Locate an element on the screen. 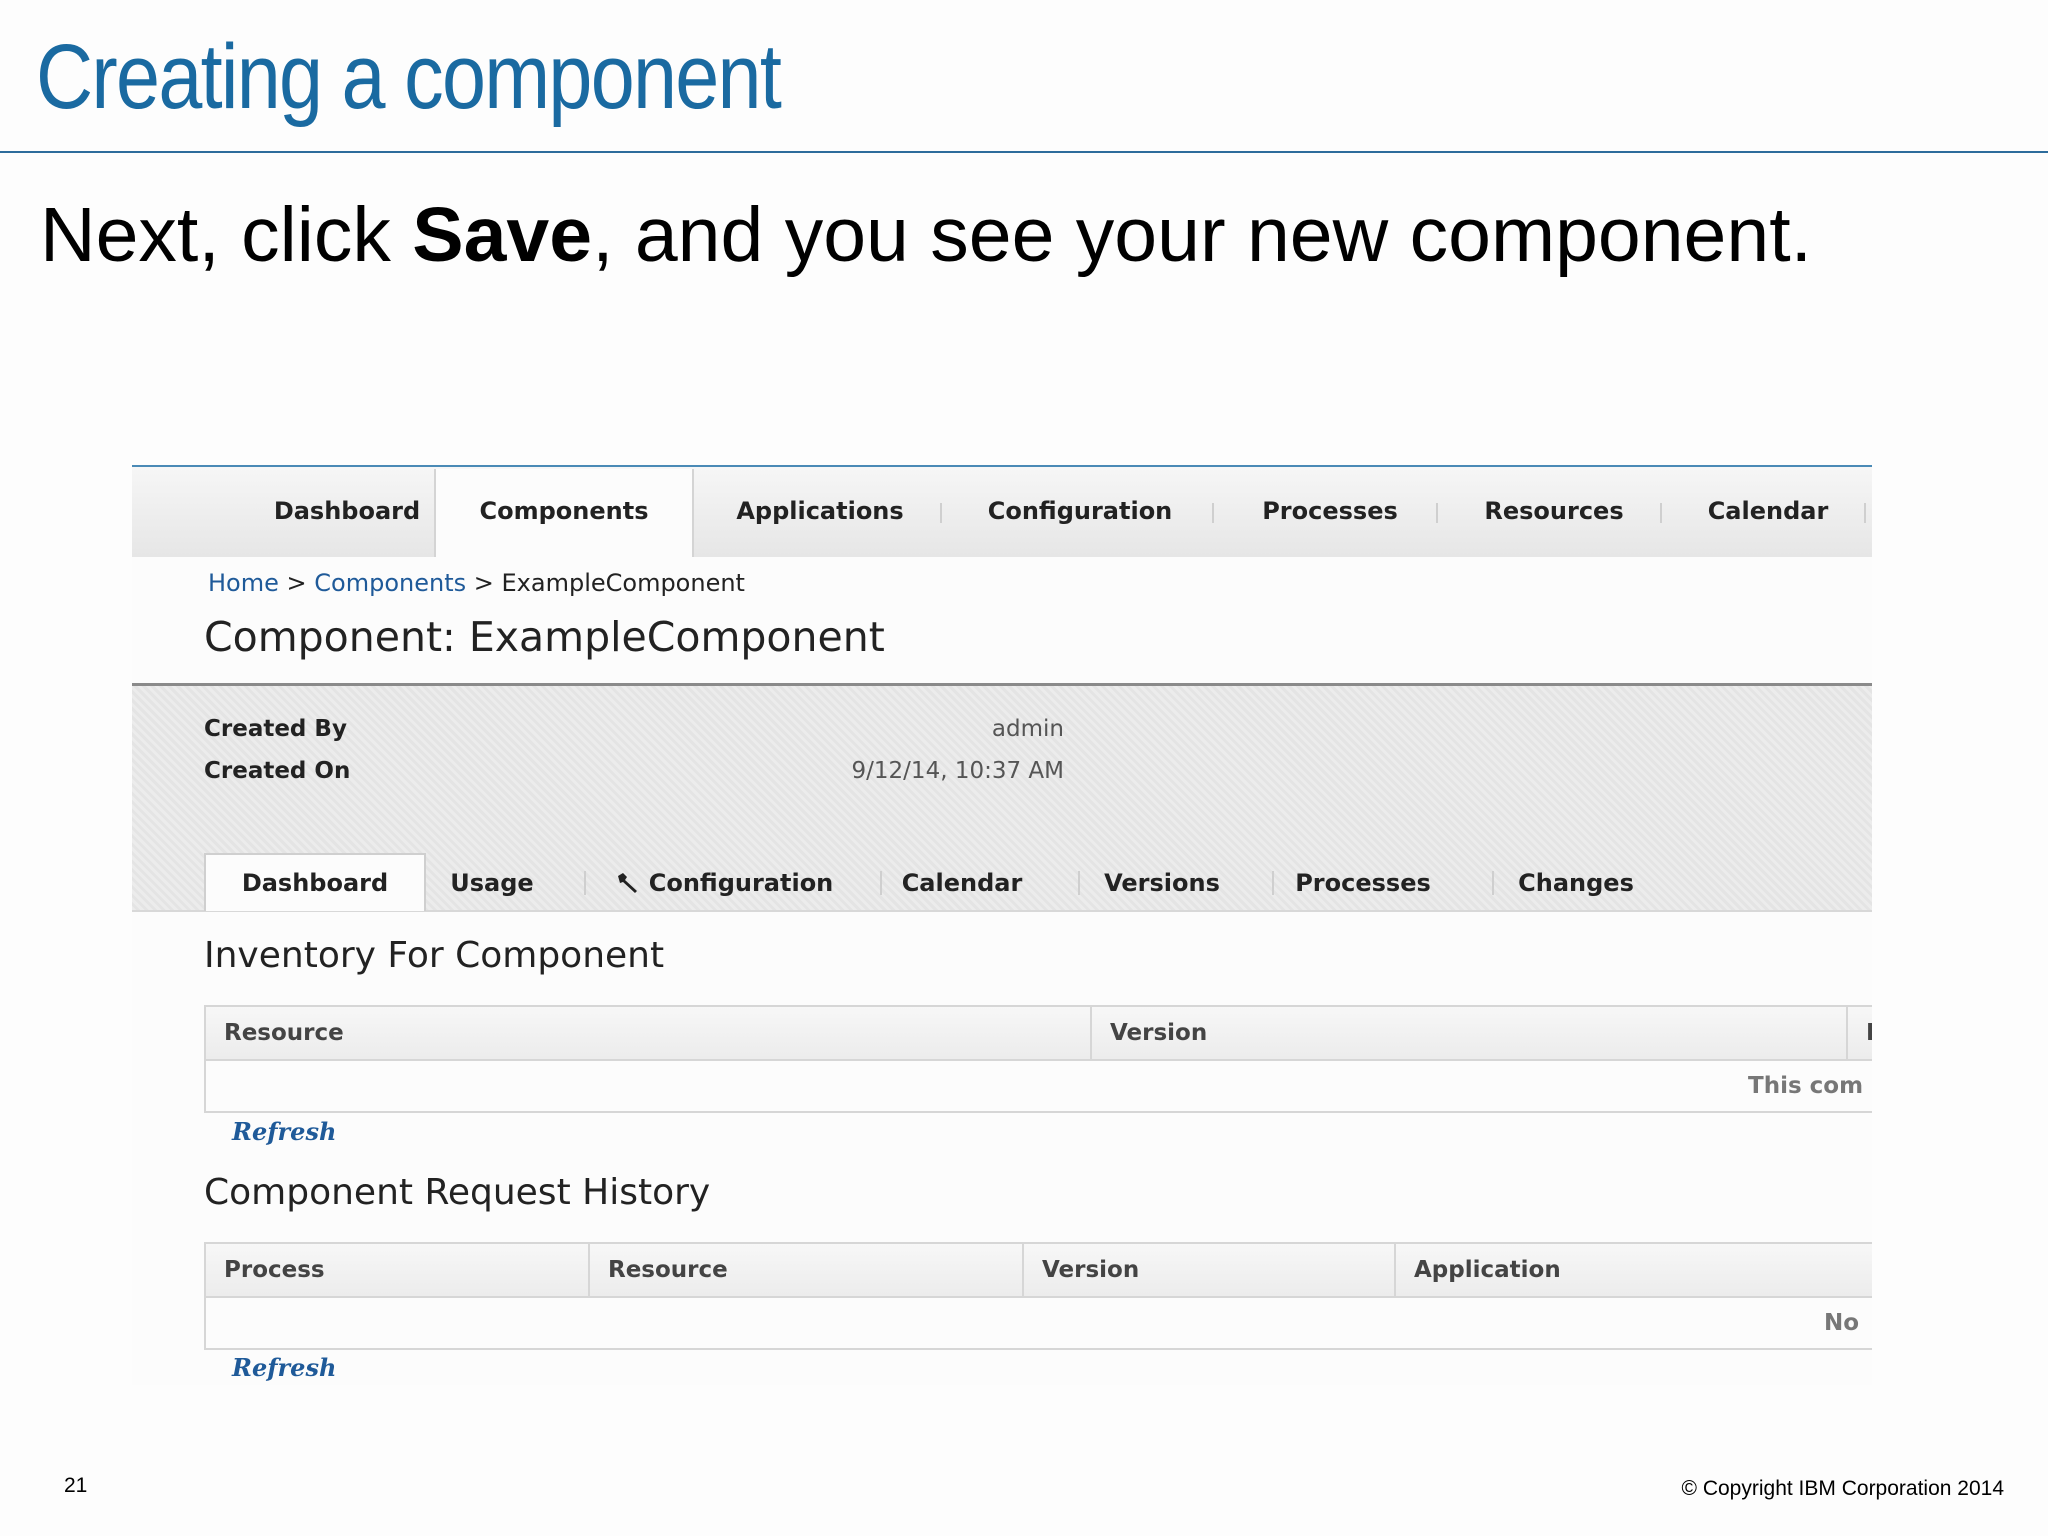 Image resolution: width=2048 pixels, height=1536 pixels. created-by-value: admin is located at coordinates (1027, 729).